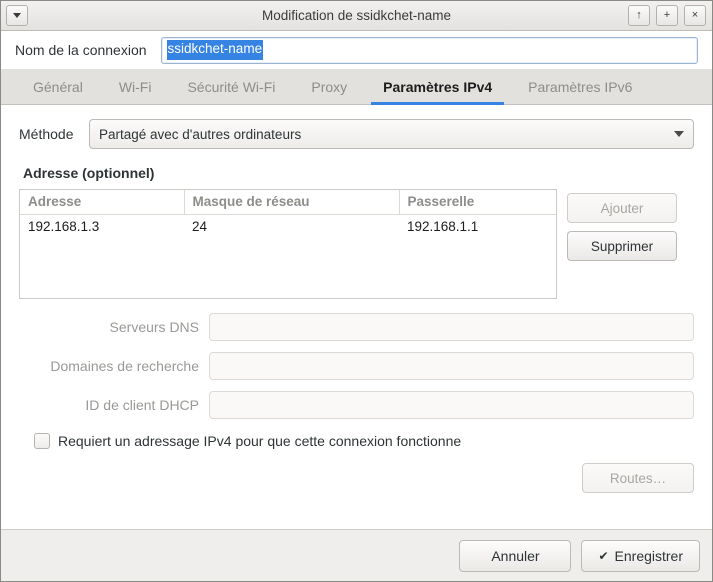  What do you see at coordinates (580, 86) in the screenshot?
I see `tab-ipv6-settings: Paramètres IPv6` at bounding box center [580, 86].